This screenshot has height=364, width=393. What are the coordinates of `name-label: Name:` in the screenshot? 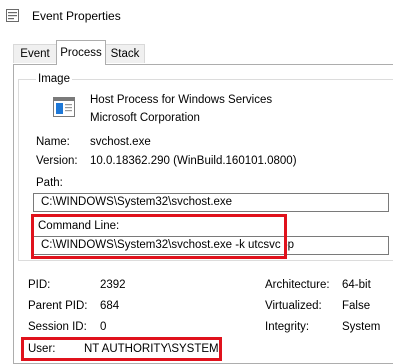 It's located at (53, 142).